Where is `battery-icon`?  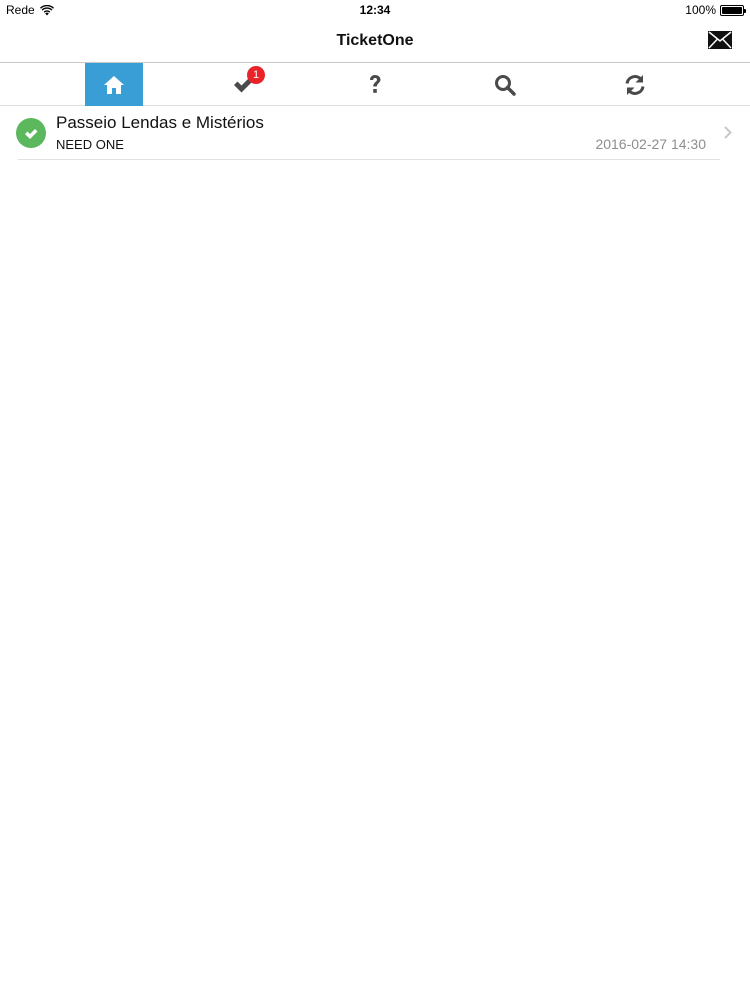
battery-icon is located at coordinates (733, 10).